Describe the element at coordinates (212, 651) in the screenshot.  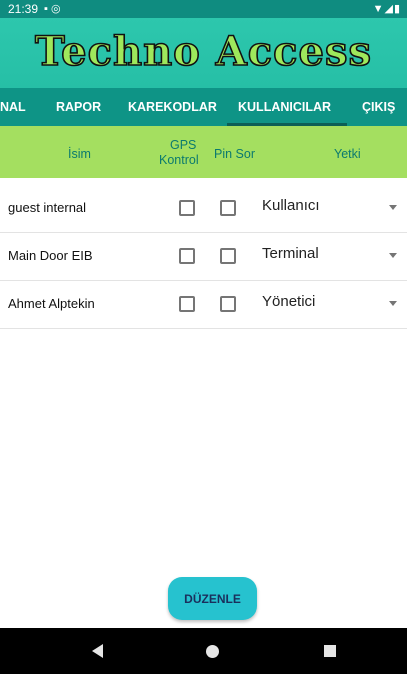
I see `home-icon` at that location.